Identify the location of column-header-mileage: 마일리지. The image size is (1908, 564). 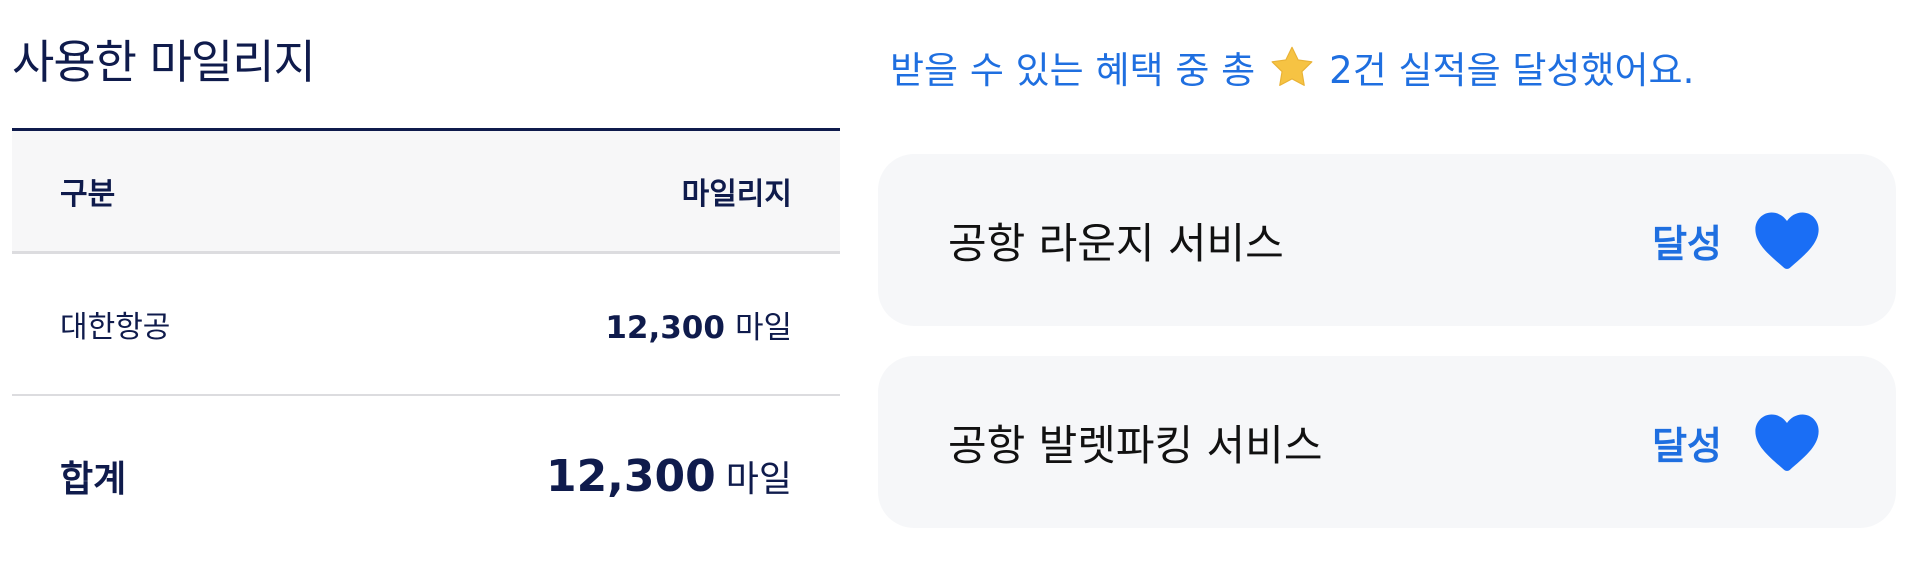
(736, 194).